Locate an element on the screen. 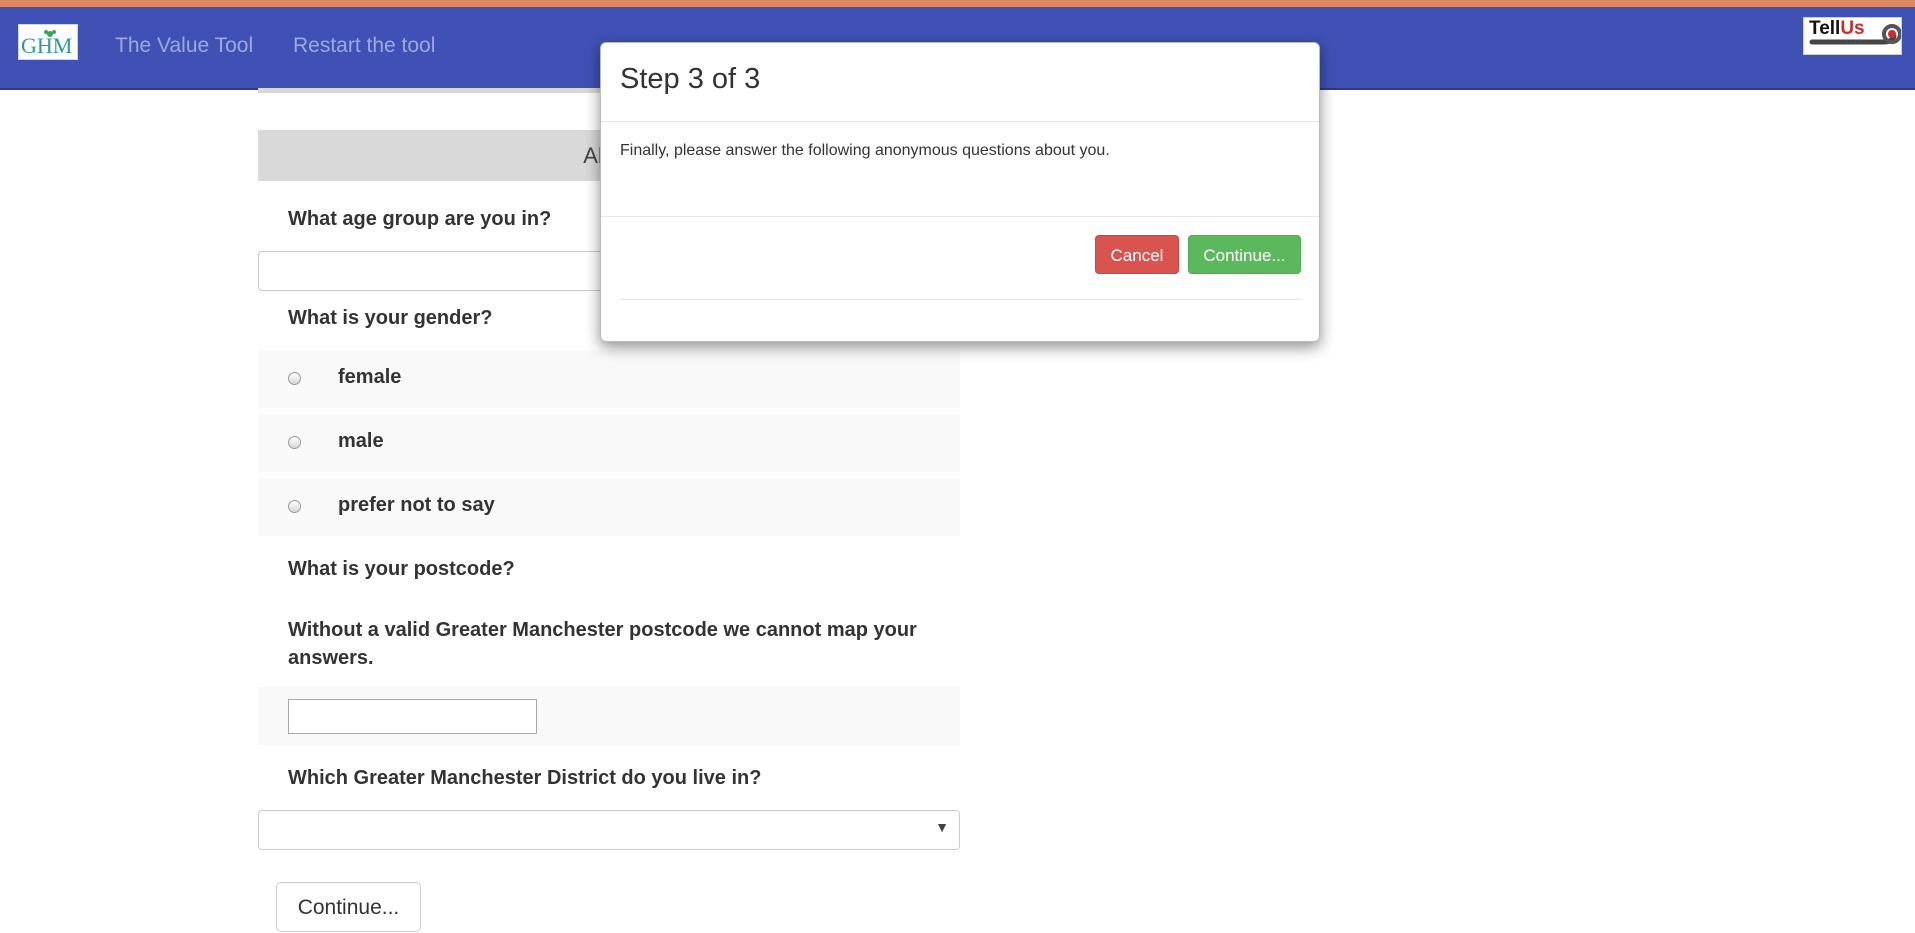  postcode-row is located at coordinates (609, 716).